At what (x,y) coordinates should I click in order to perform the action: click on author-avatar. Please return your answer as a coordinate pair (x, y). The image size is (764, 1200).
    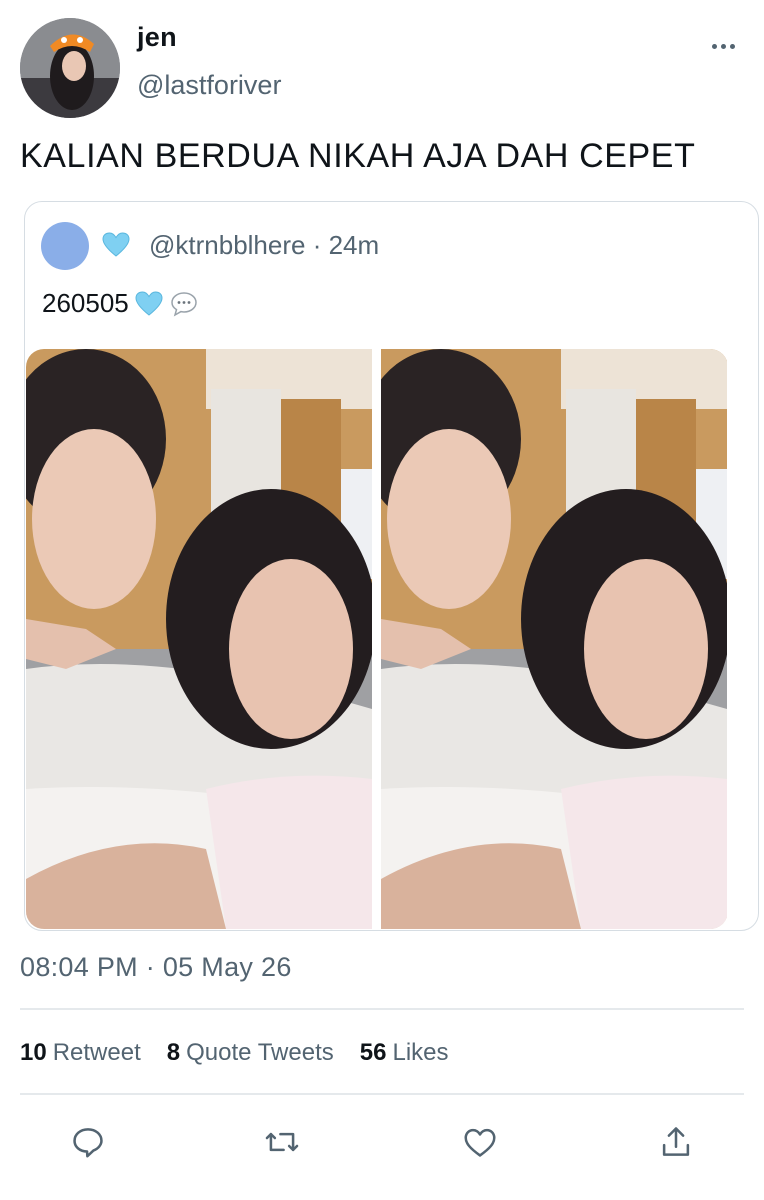
    Looking at the image, I should click on (70, 68).